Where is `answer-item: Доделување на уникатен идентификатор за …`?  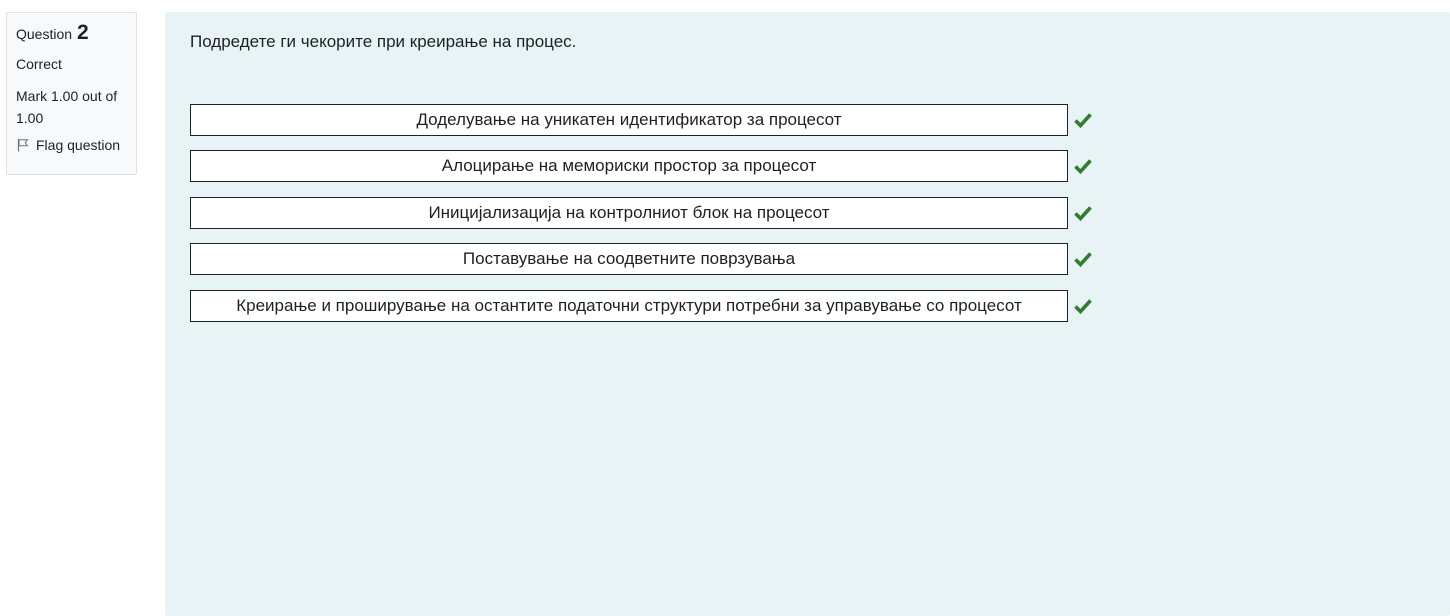 answer-item: Доделување на уникатен идентификатор за … is located at coordinates (641, 119).